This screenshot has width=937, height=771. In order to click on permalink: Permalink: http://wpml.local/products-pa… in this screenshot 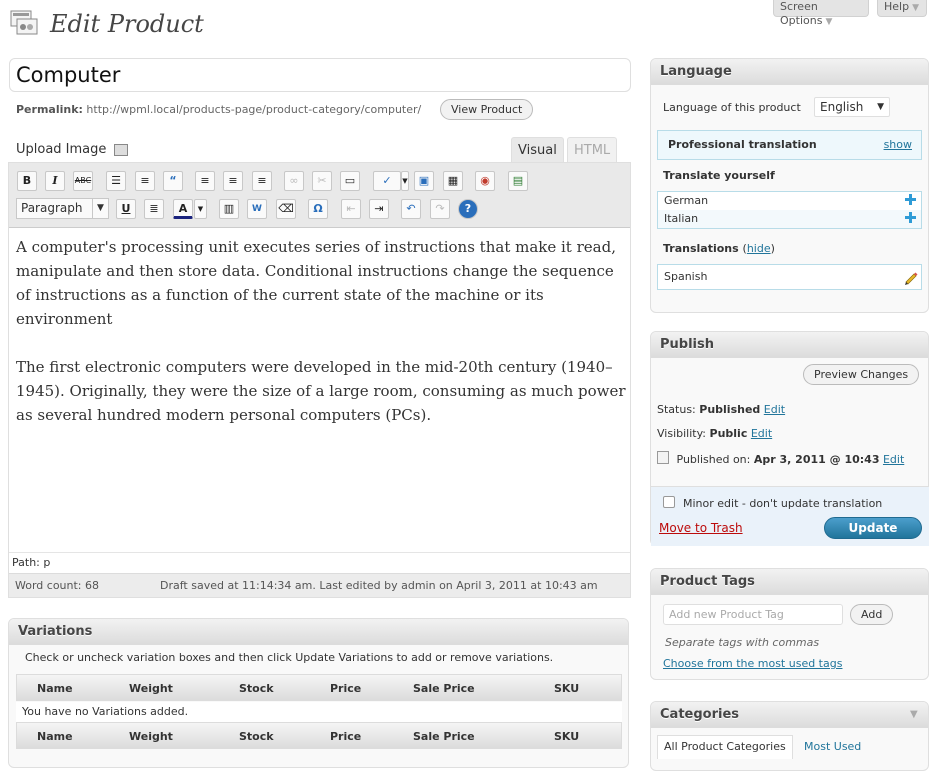, I will do `click(218, 110)`.